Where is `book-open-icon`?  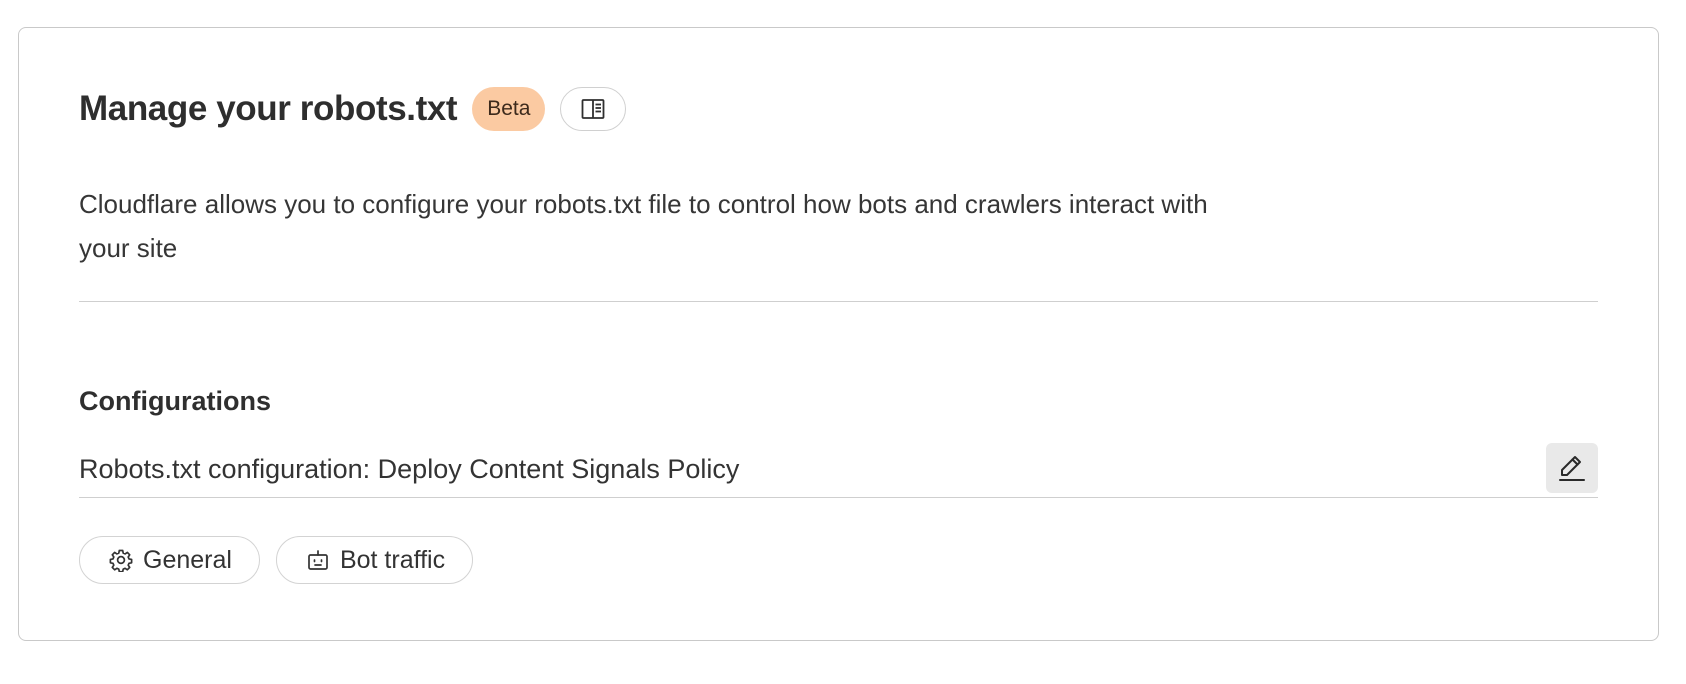
book-open-icon is located at coordinates (593, 109).